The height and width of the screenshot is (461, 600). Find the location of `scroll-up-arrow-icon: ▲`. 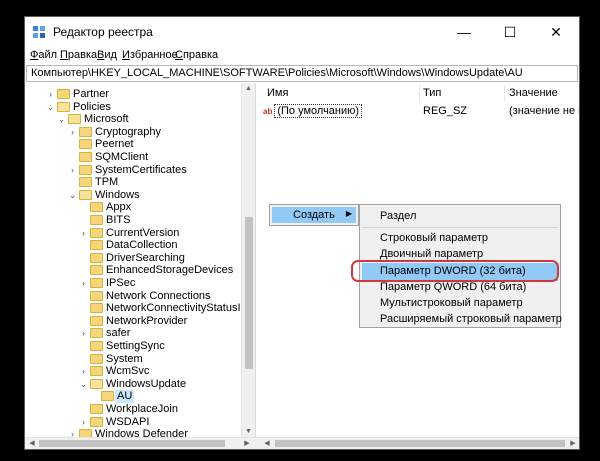

scroll-up-arrow-icon: ▲ is located at coordinates (248, 88).